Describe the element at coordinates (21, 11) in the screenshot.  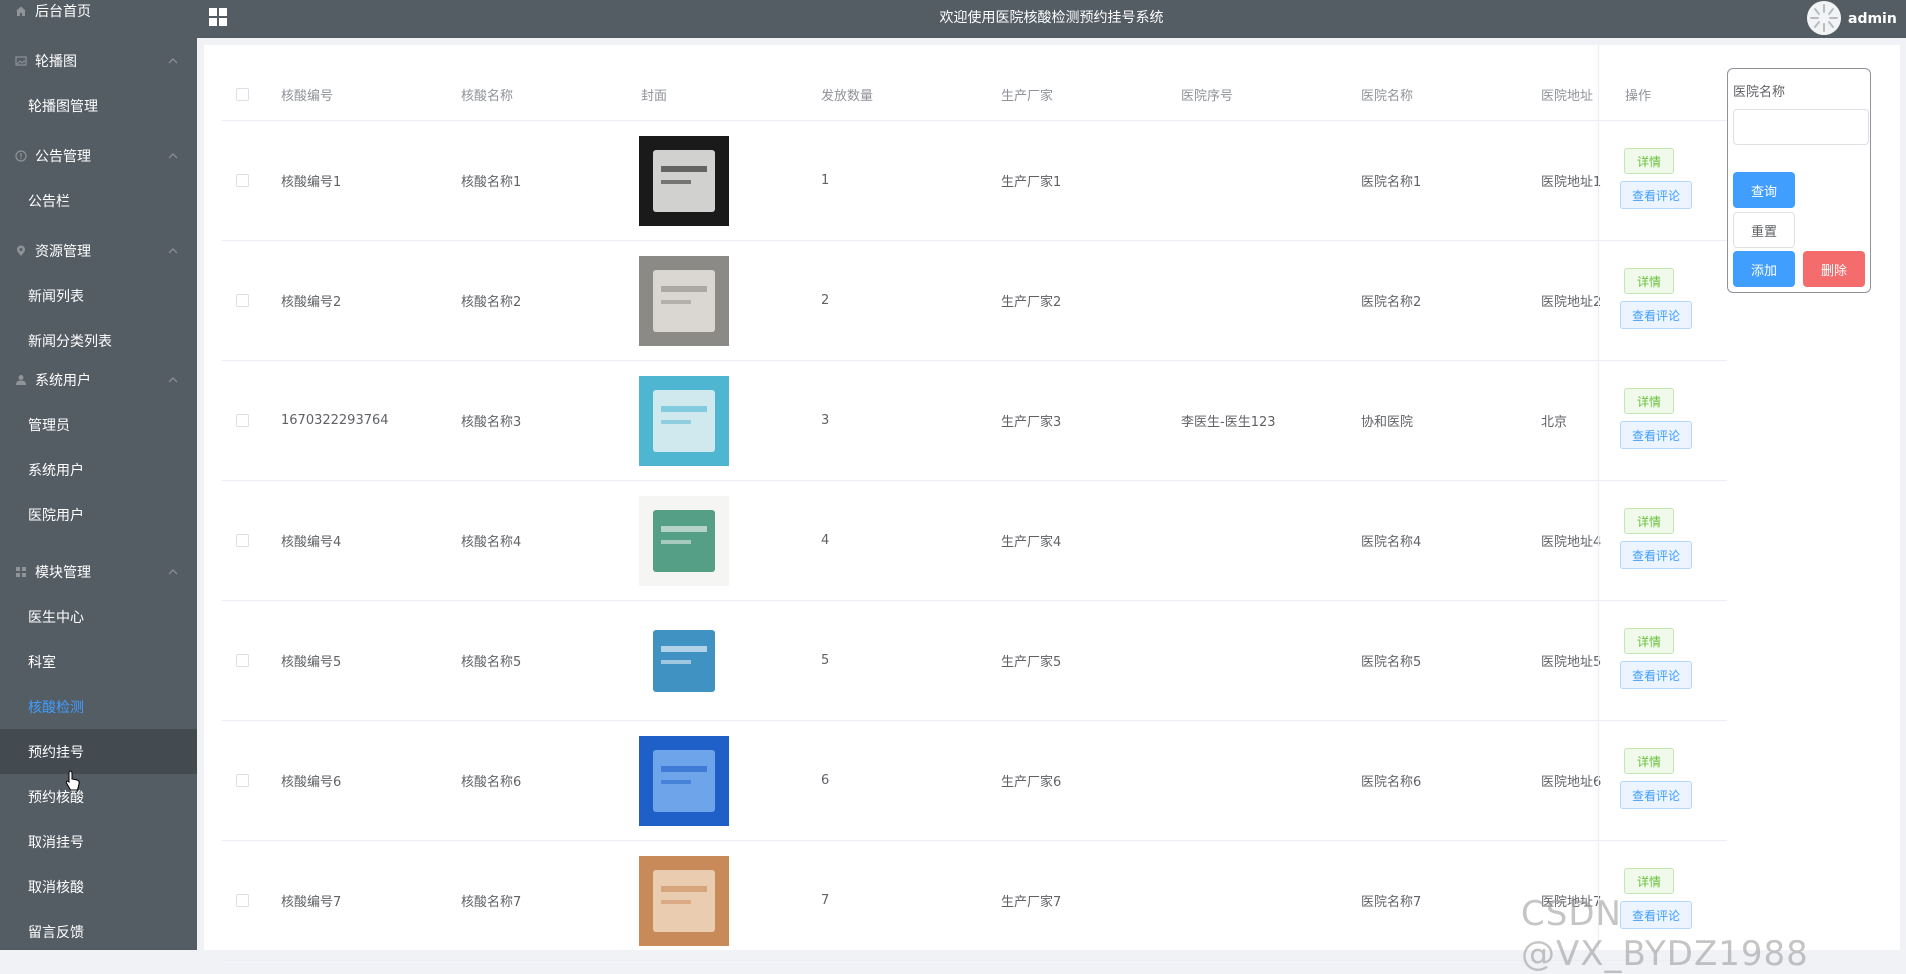
I see `home-icon` at that location.